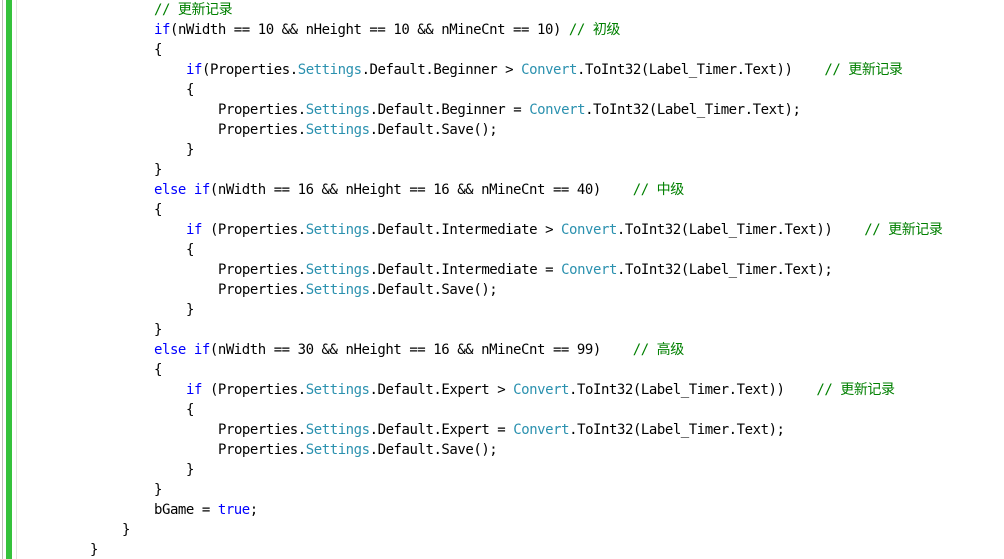 This screenshot has height=559, width=1004. I want to click on code-text: .Default.Beginner >, so click(441, 70).